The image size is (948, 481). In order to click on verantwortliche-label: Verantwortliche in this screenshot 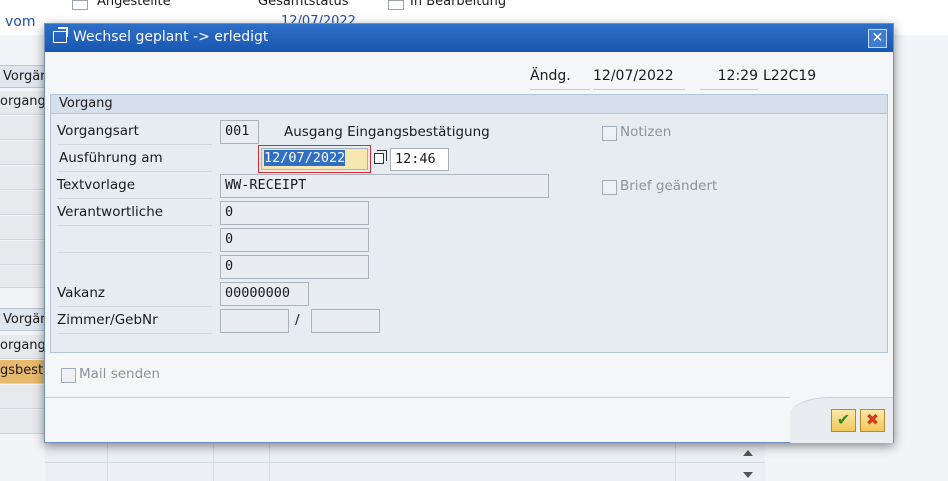, I will do `click(134, 213)`.